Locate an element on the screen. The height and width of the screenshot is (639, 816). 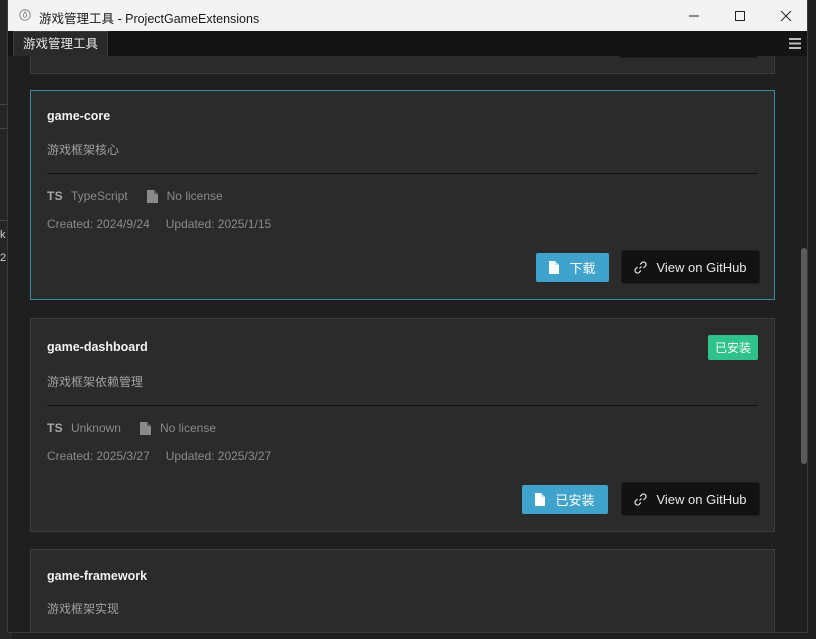
dates-row: Created: 2024/9/24 Updated: 2025/1/15 is located at coordinates (159, 224).